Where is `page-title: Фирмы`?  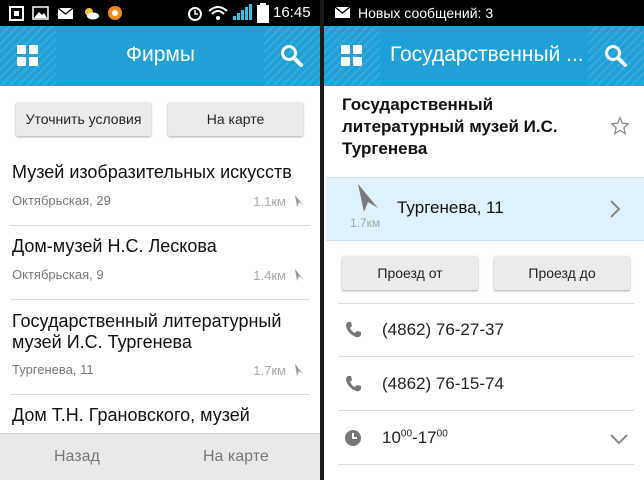 page-title: Фирмы is located at coordinates (160, 54).